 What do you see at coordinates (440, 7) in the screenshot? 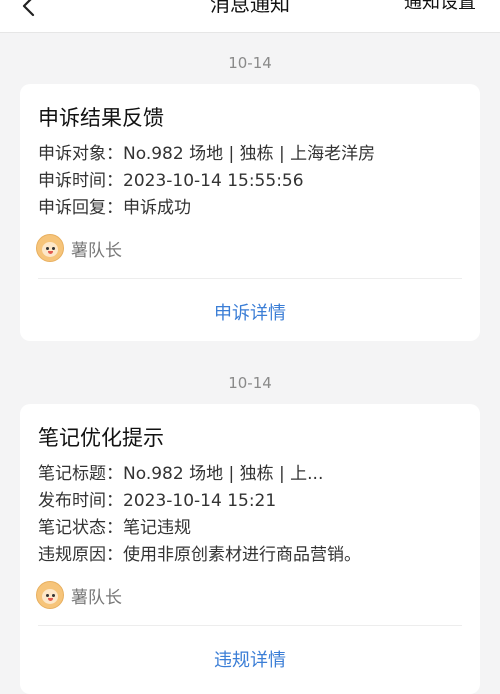
I see `notification-settings-button: 通知设置` at bounding box center [440, 7].